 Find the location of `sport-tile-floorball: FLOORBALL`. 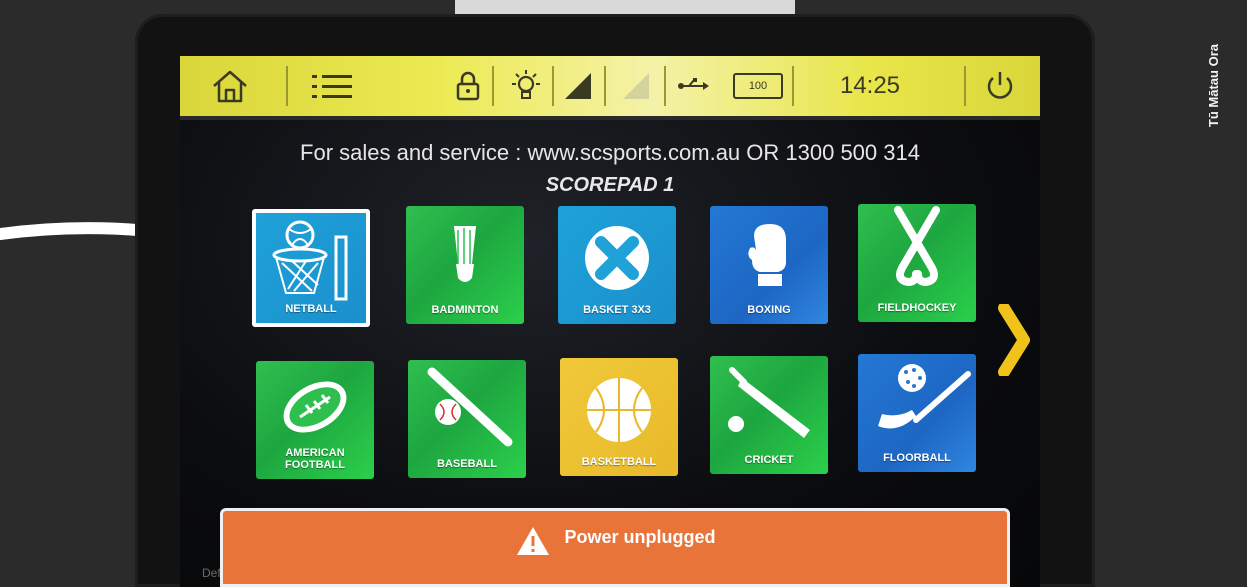

sport-tile-floorball: FLOORBALL is located at coordinates (917, 413).